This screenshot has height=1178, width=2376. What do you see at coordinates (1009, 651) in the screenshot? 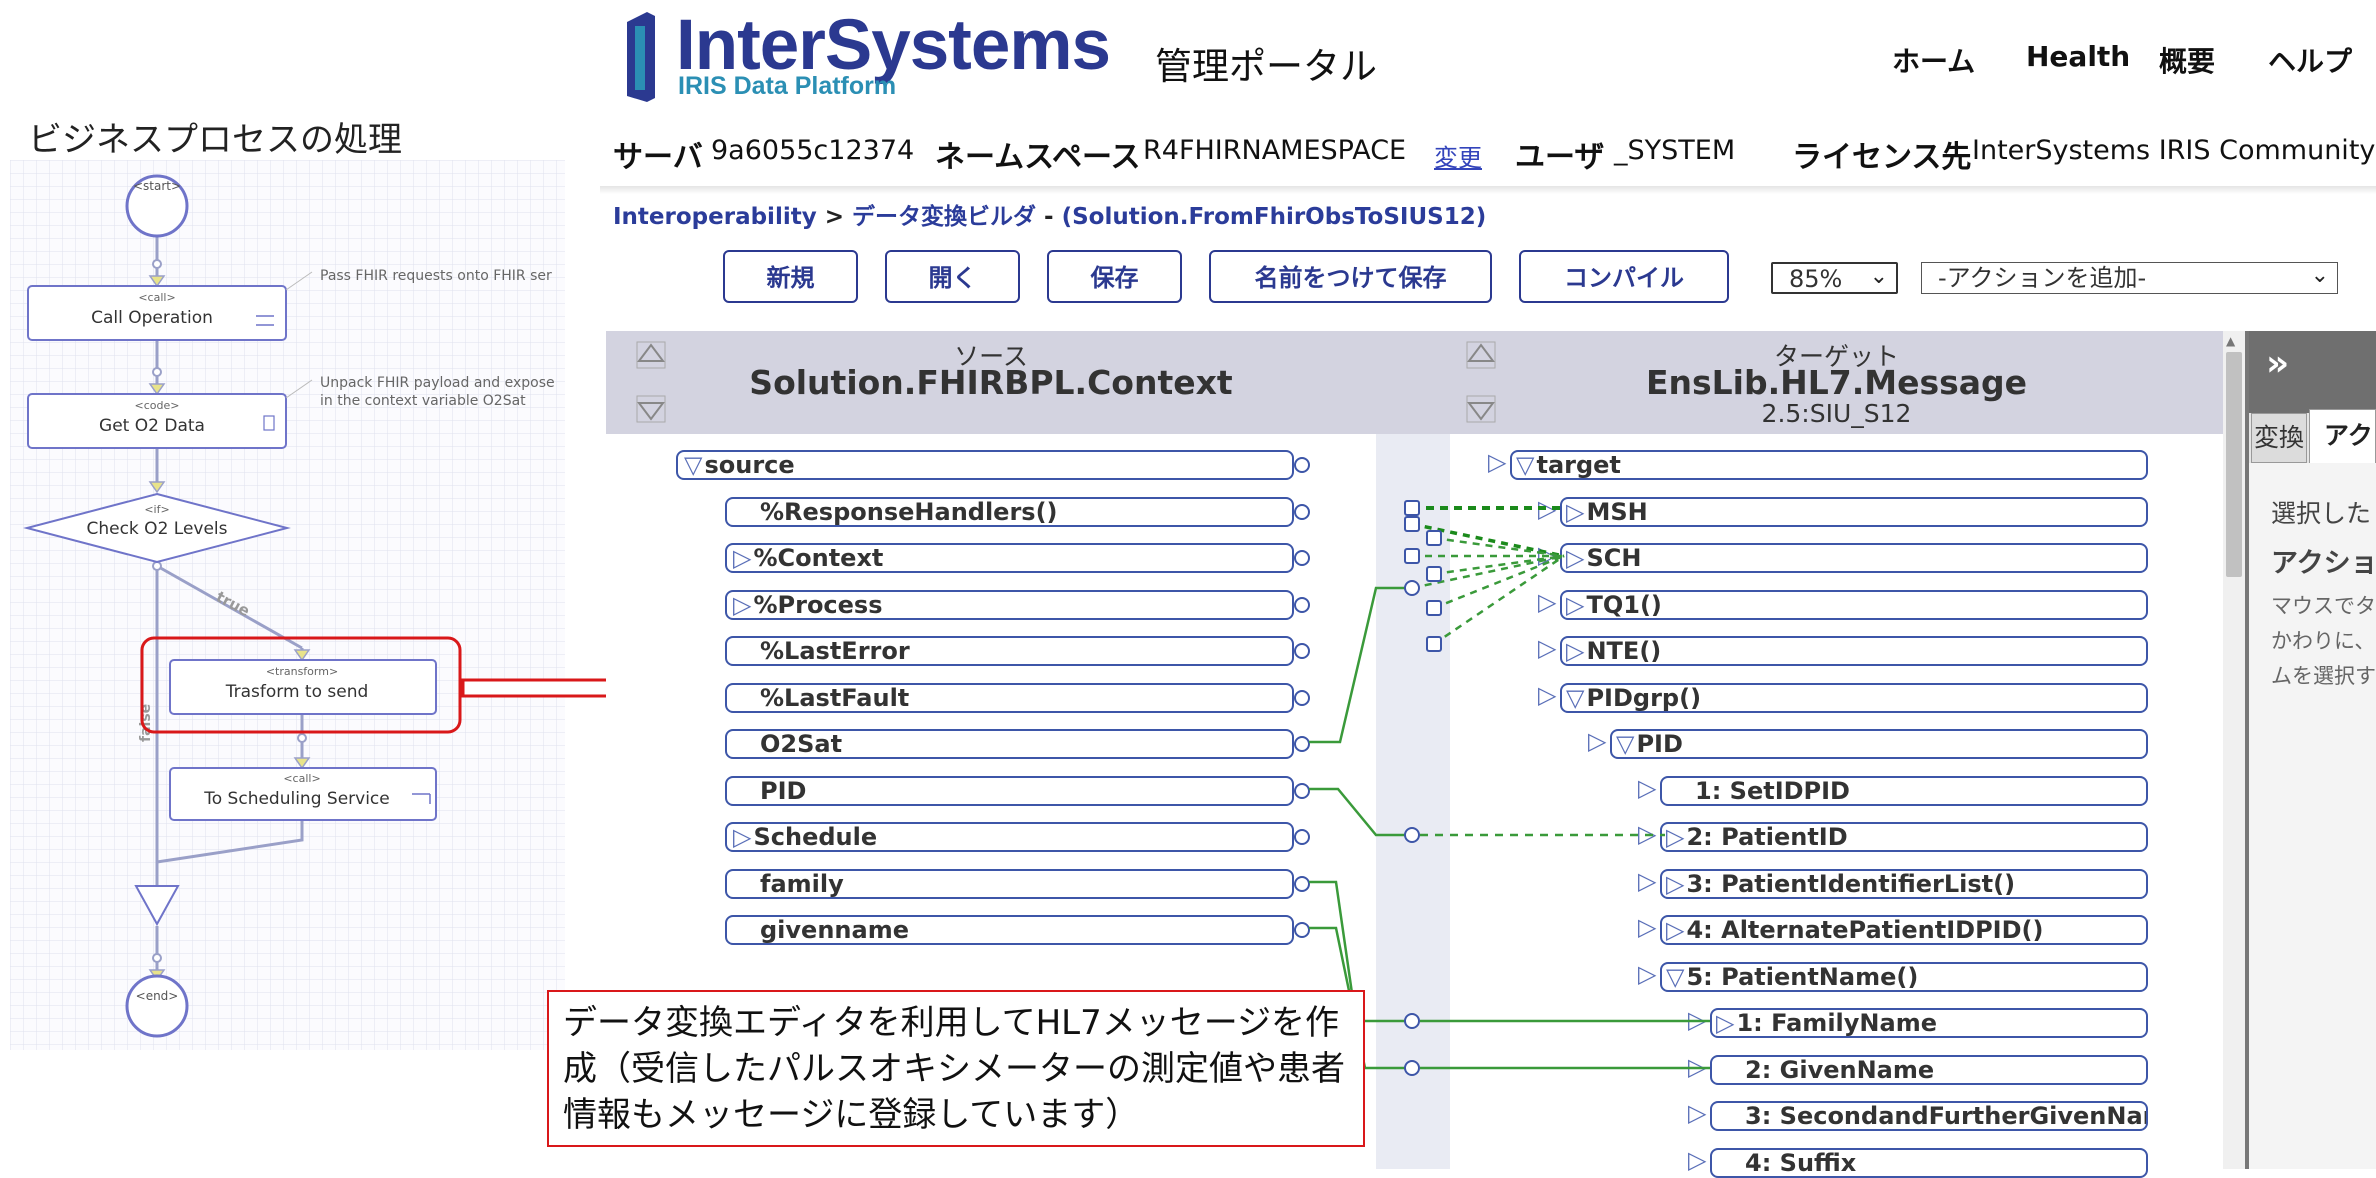
I see `source-node: %LastError` at bounding box center [1009, 651].